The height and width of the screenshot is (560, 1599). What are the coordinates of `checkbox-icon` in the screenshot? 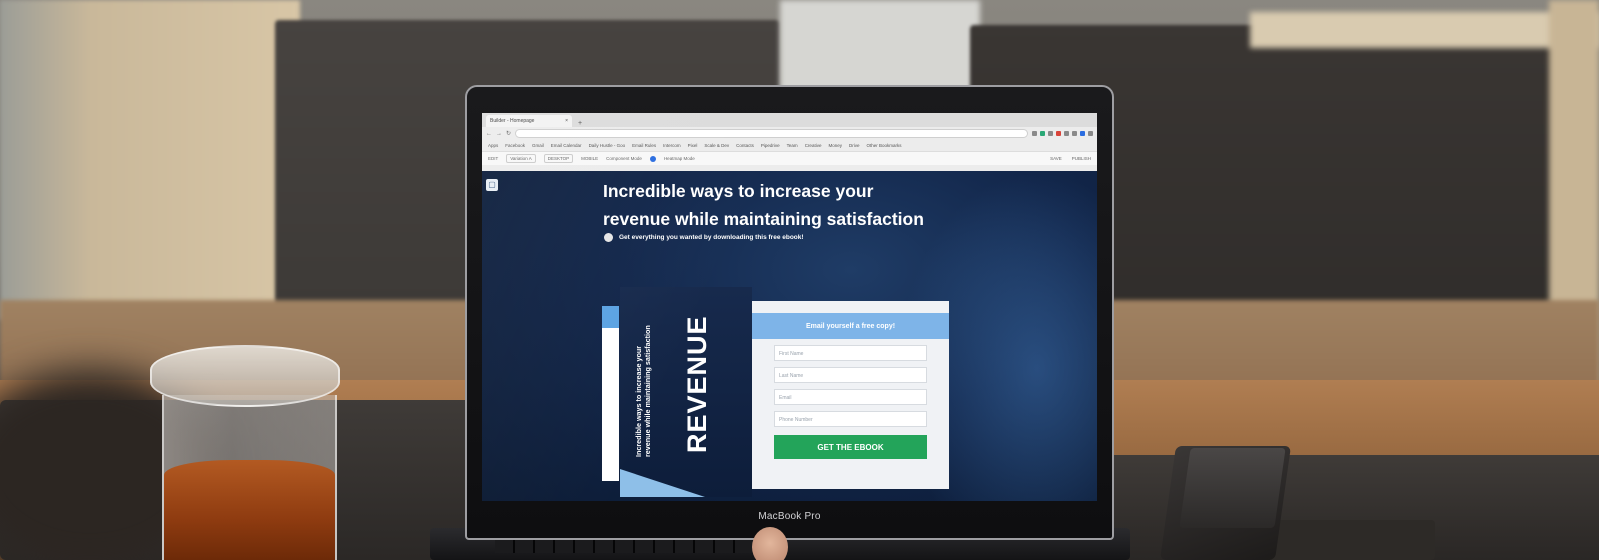 It's located at (608, 237).